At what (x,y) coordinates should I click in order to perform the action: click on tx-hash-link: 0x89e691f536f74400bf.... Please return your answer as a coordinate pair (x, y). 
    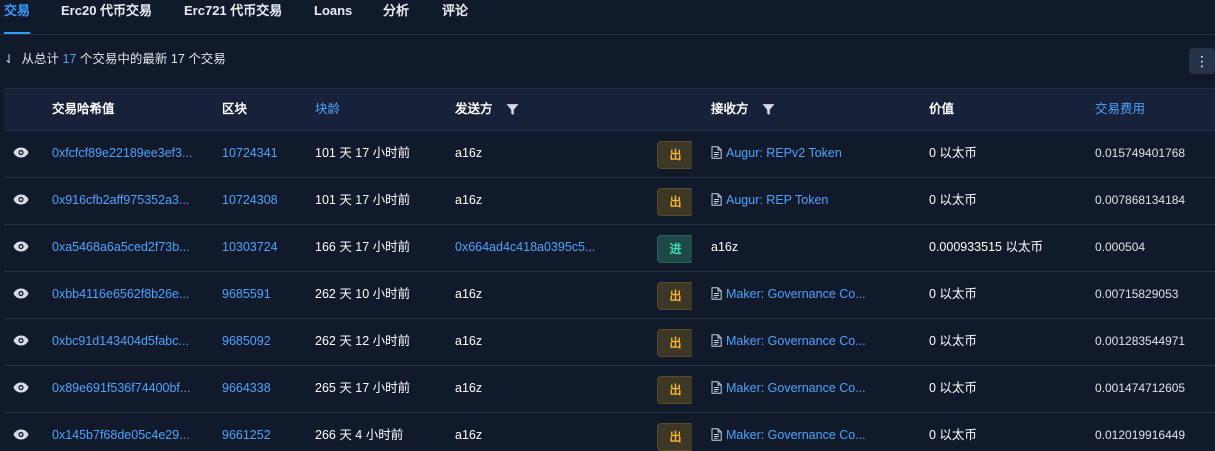
    Looking at the image, I should click on (127, 389).